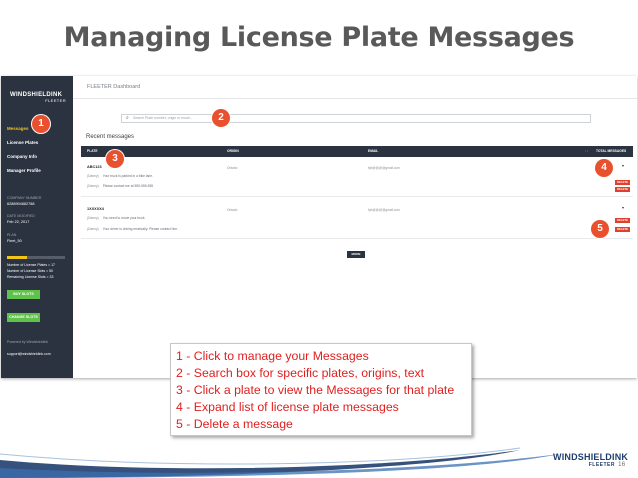 The image size is (638, 478). What do you see at coordinates (221, 118) in the screenshot?
I see `annotation-badge-2: 2` at bounding box center [221, 118].